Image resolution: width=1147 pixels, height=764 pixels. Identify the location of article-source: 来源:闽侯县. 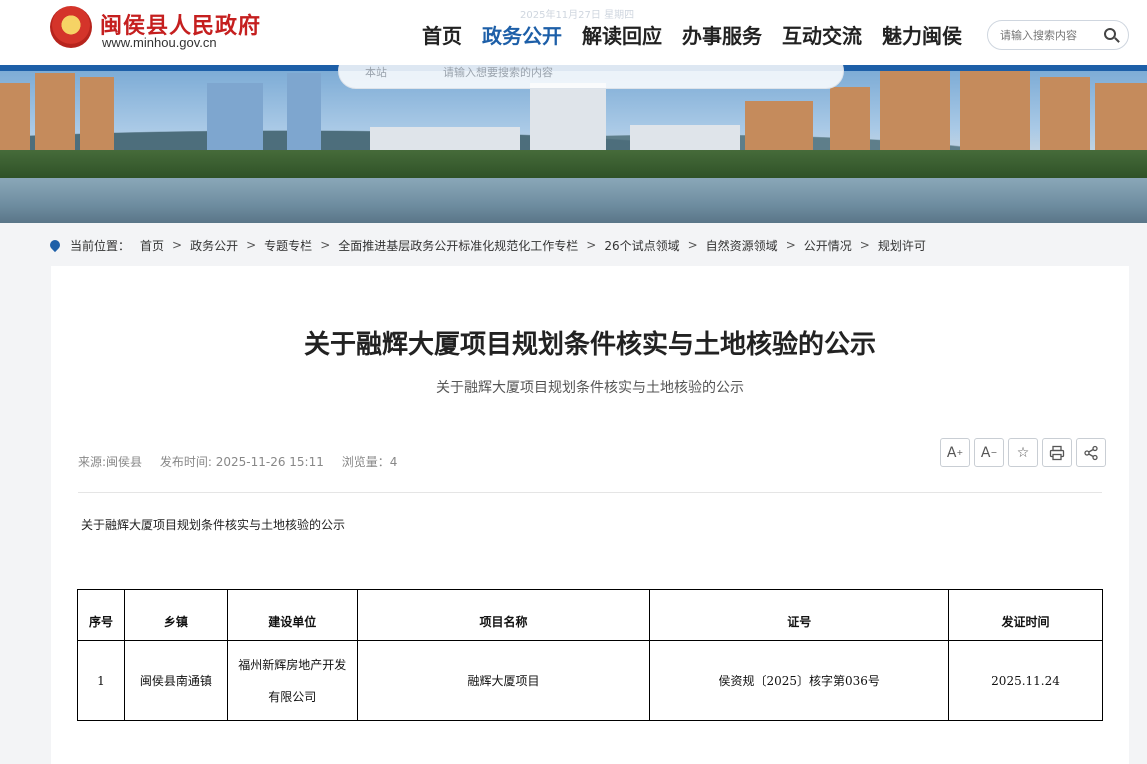
(110, 462).